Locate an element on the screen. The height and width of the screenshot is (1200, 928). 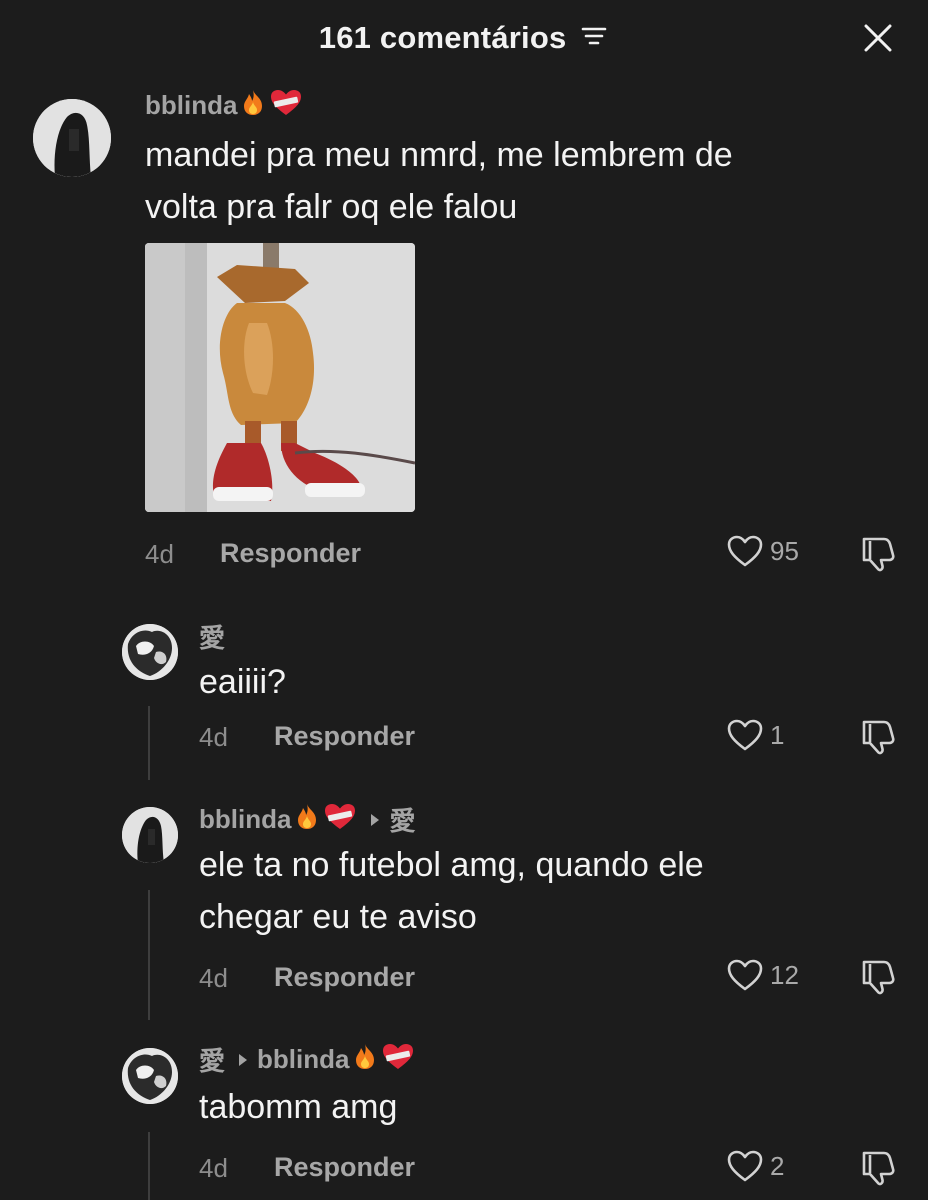
comments-title-group: 161 comentários is located at coordinates (464, 37).